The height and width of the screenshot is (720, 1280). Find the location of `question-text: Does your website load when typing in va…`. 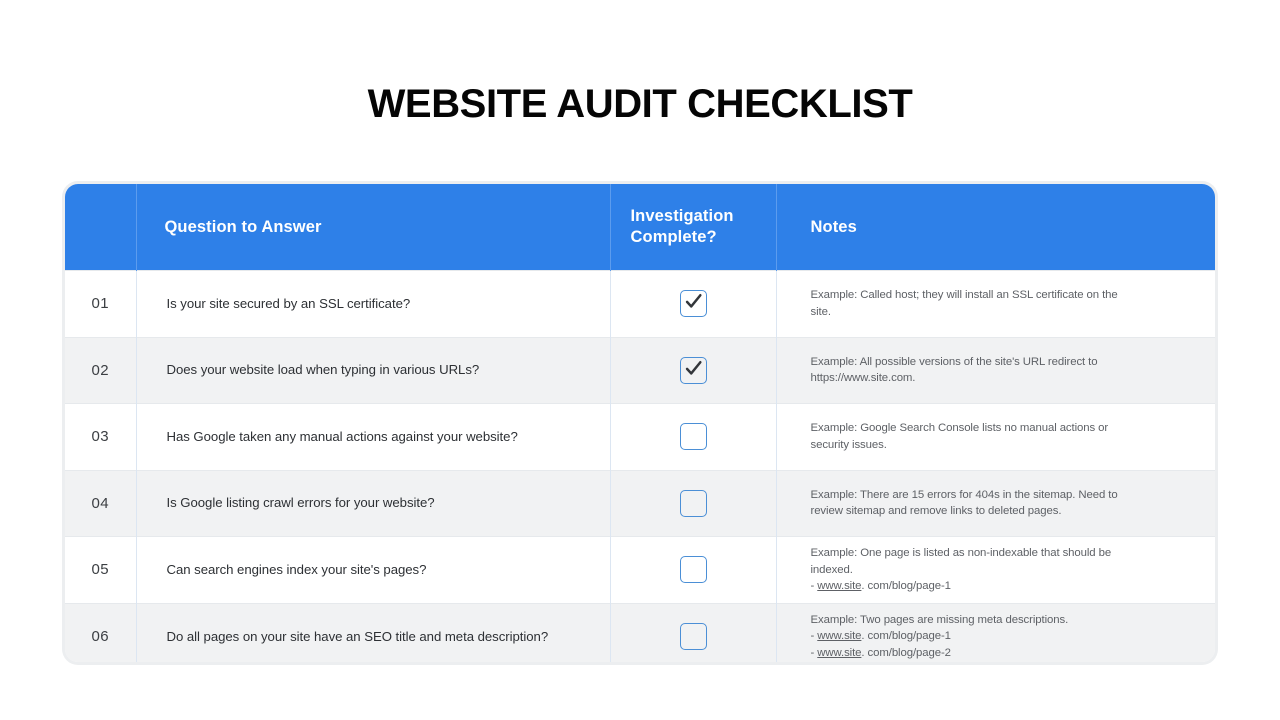

question-text: Does your website load when typing in va… is located at coordinates (373, 370).